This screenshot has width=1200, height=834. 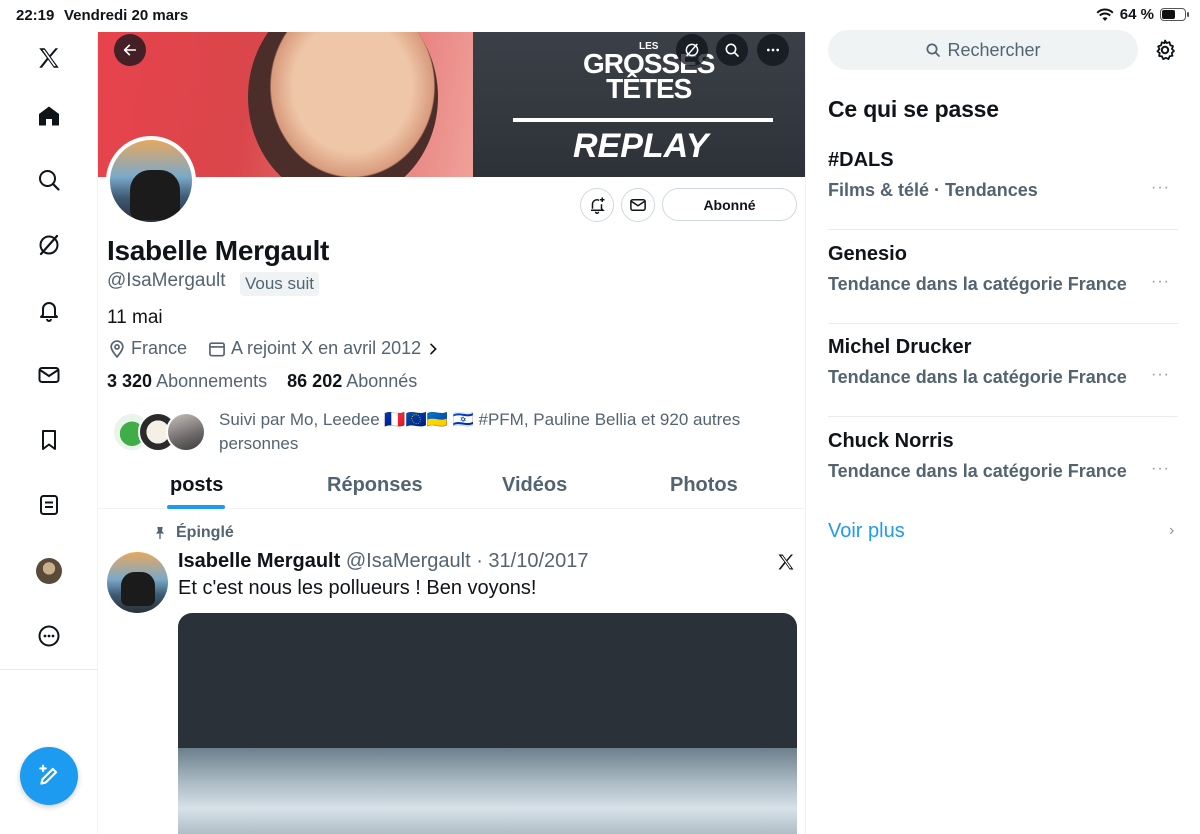 What do you see at coordinates (867, 254) in the screenshot?
I see `trend-title: Genesio` at bounding box center [867, 254].